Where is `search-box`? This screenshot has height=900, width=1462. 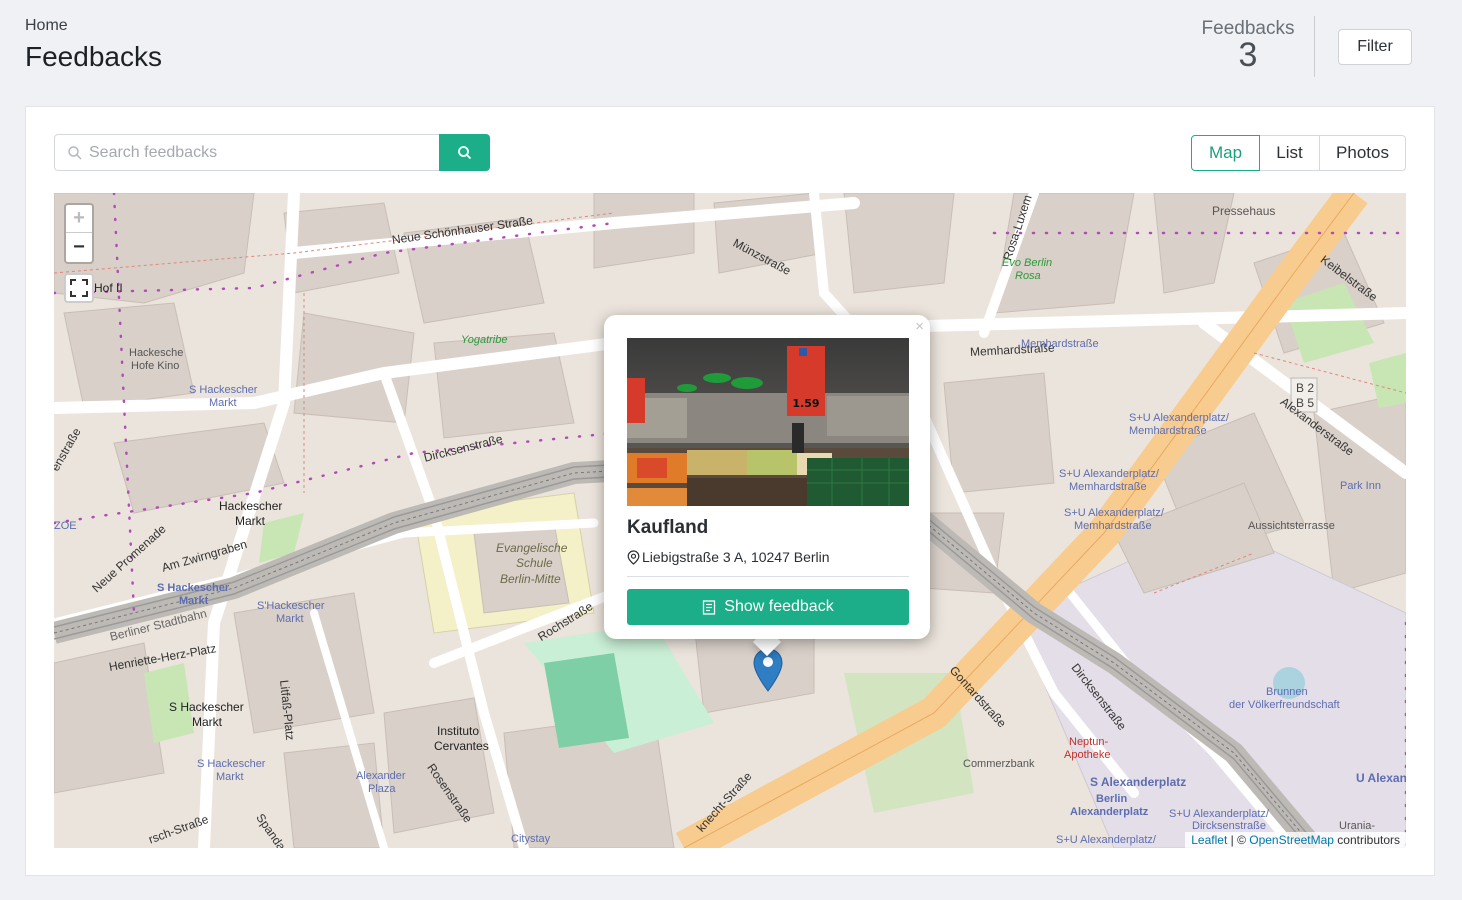 search-box is located at coordinates (247, 152).